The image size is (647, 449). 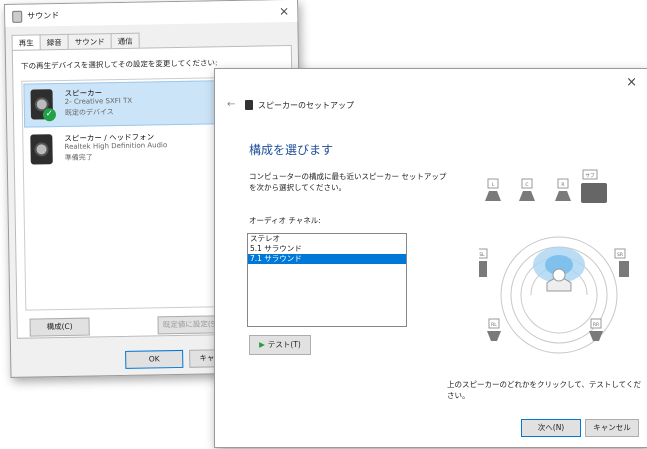 What do you see at coordinates (562, 185) in the screenshot?
I see `label-r: R` at bounding box center [562, 185].